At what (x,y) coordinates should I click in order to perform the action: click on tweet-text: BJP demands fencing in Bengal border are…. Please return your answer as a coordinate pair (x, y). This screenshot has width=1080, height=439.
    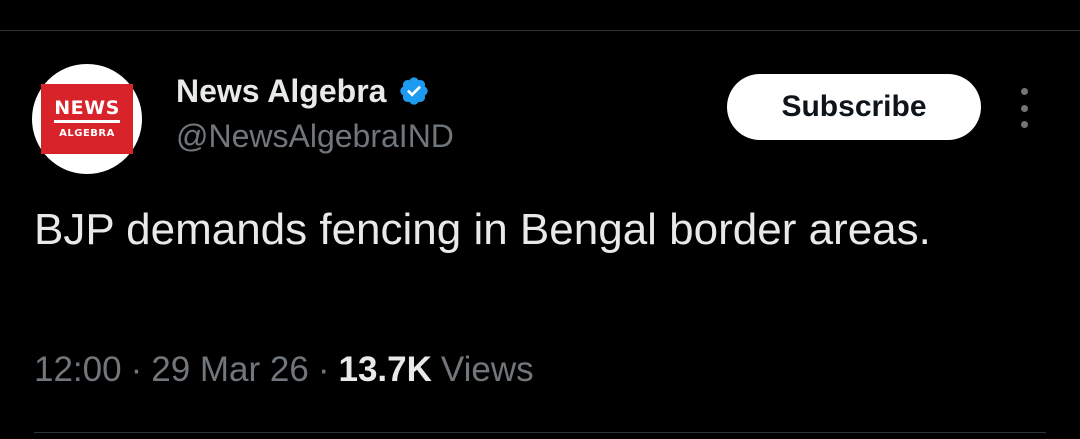
    Looking at the image, I should click on (482, 229).